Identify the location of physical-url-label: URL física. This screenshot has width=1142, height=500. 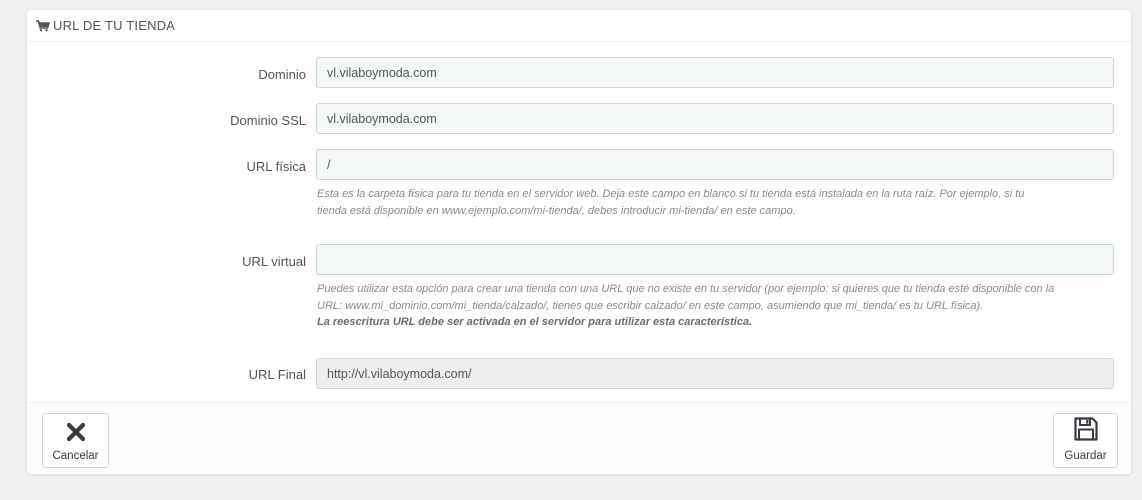
(276, 166).